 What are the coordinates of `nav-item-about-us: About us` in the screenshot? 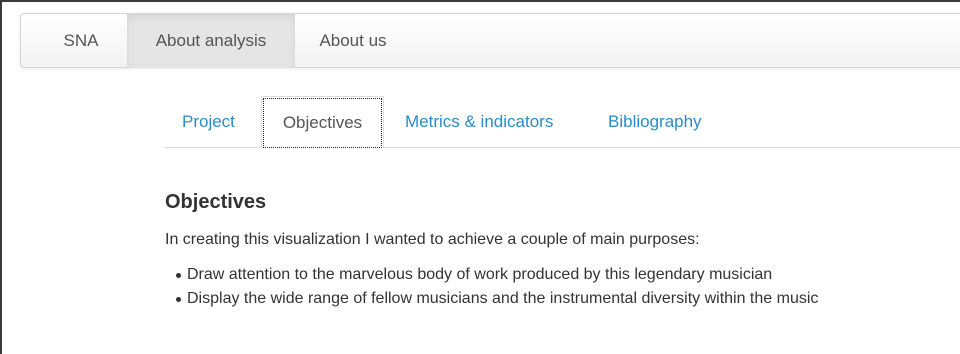 It's located at (353, 41).